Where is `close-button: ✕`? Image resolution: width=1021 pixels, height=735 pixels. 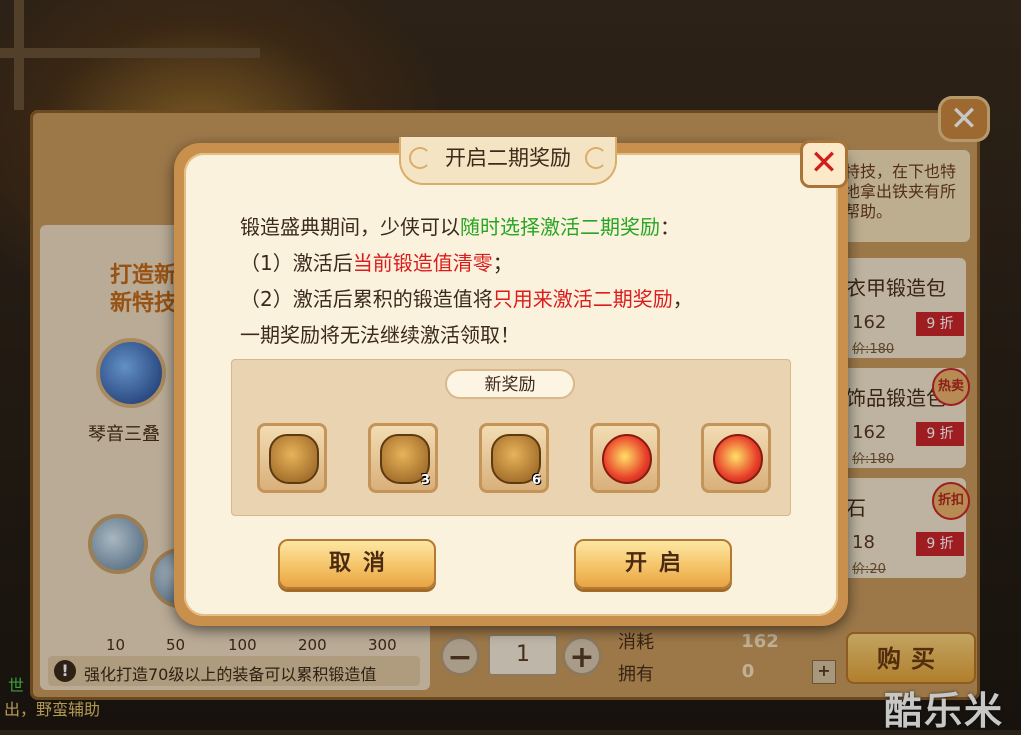 close-button: ✕ is located at coordinates (824, 164).